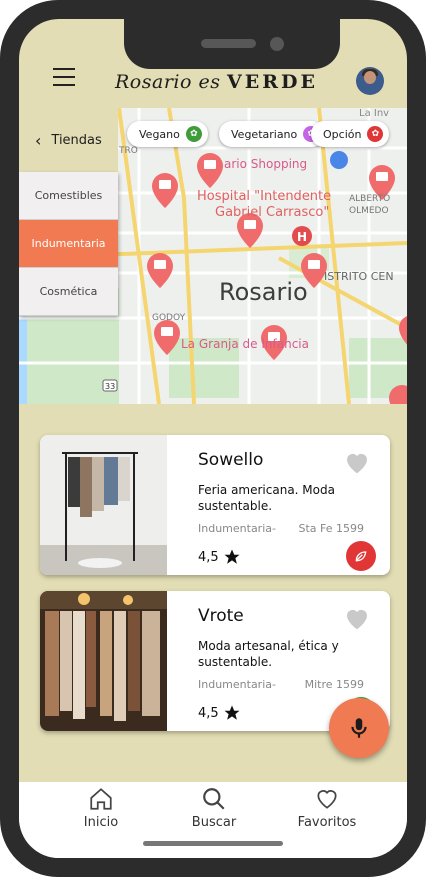 Image resolution: width=426 pixels, height=877 pixels. I want to click on diet-option-badge, so click(361, 556).